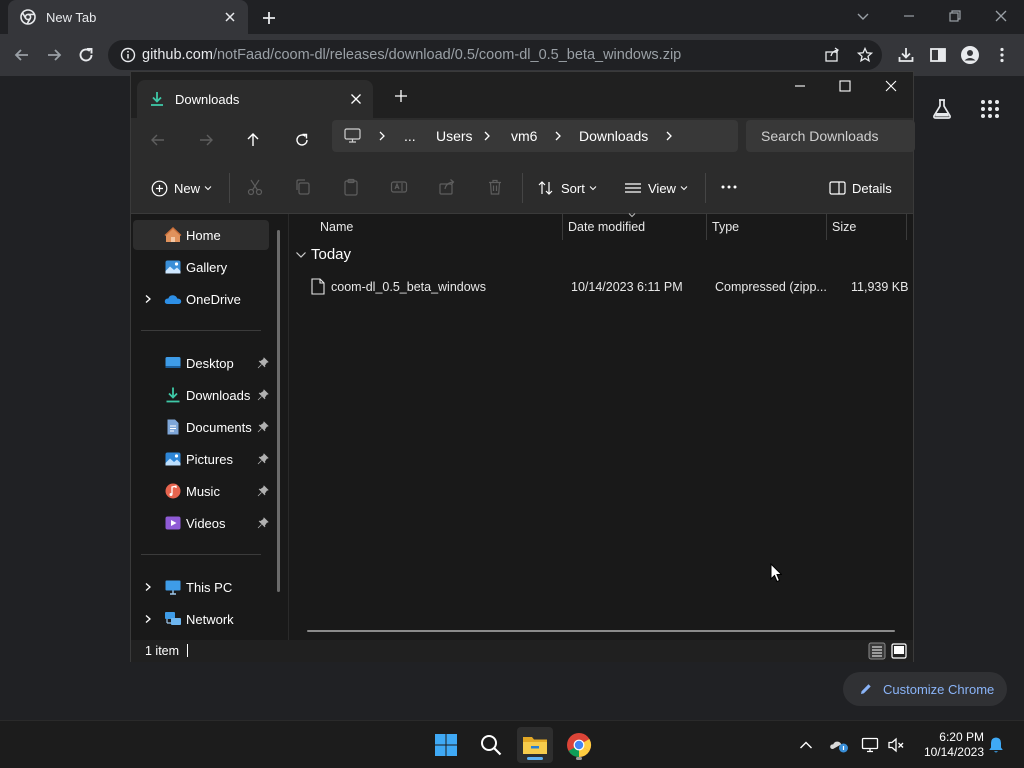 This screenshot has height=768, width=1024. What do you see at coordinates (255, 99) in the screenshot?
I see `explorer-tab-downloads: Downloads` at bounding box center [255, 99].